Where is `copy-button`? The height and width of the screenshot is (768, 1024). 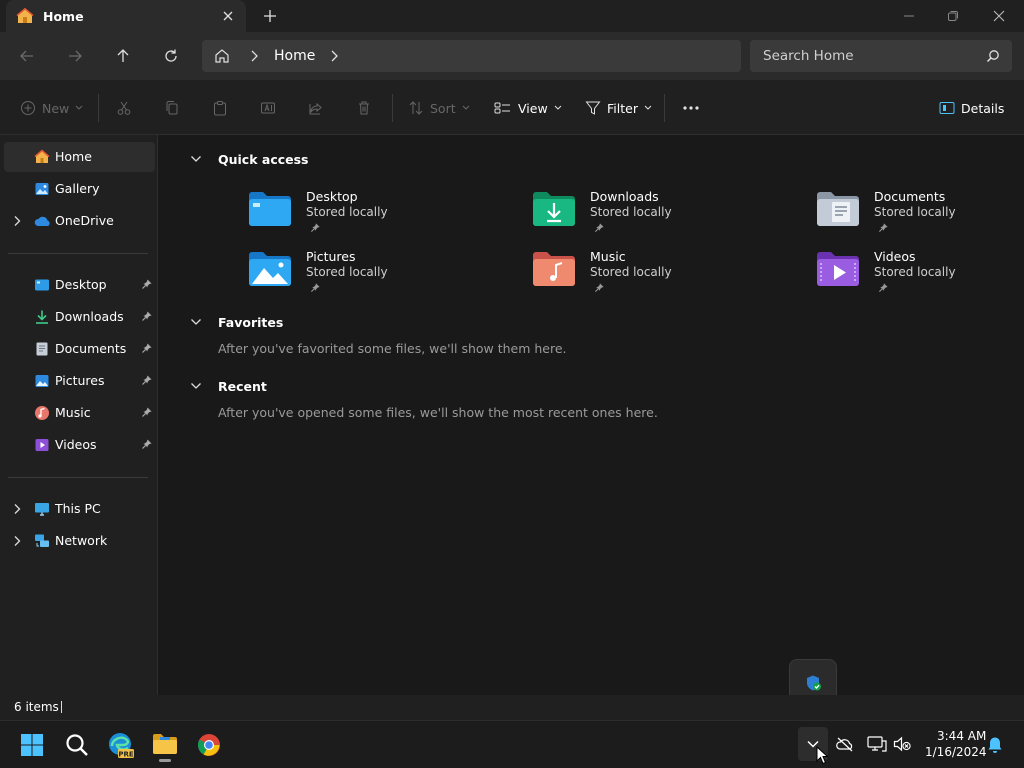
copy-button is located at coordinates (172, 108).